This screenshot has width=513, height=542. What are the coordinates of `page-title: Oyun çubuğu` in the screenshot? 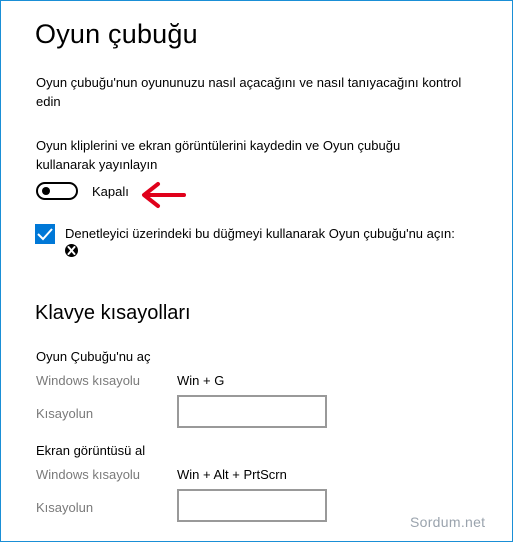 It's located at (116, 34).